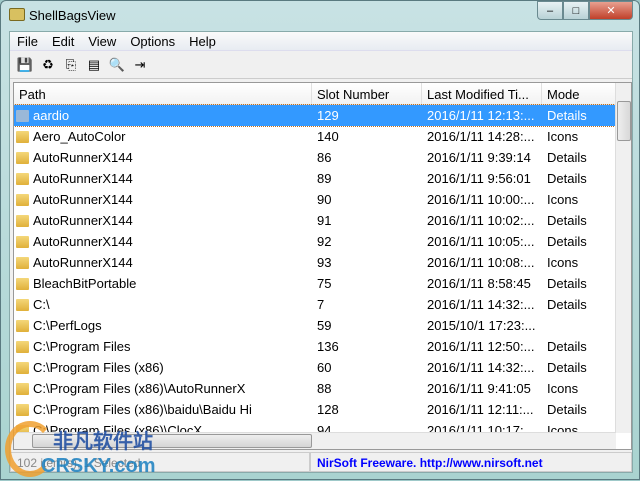 The image size is (640, 481). What do you see at coordinates (17, 14) in the screenshot?
I see `app-icon` at bounding box center [17, 14].